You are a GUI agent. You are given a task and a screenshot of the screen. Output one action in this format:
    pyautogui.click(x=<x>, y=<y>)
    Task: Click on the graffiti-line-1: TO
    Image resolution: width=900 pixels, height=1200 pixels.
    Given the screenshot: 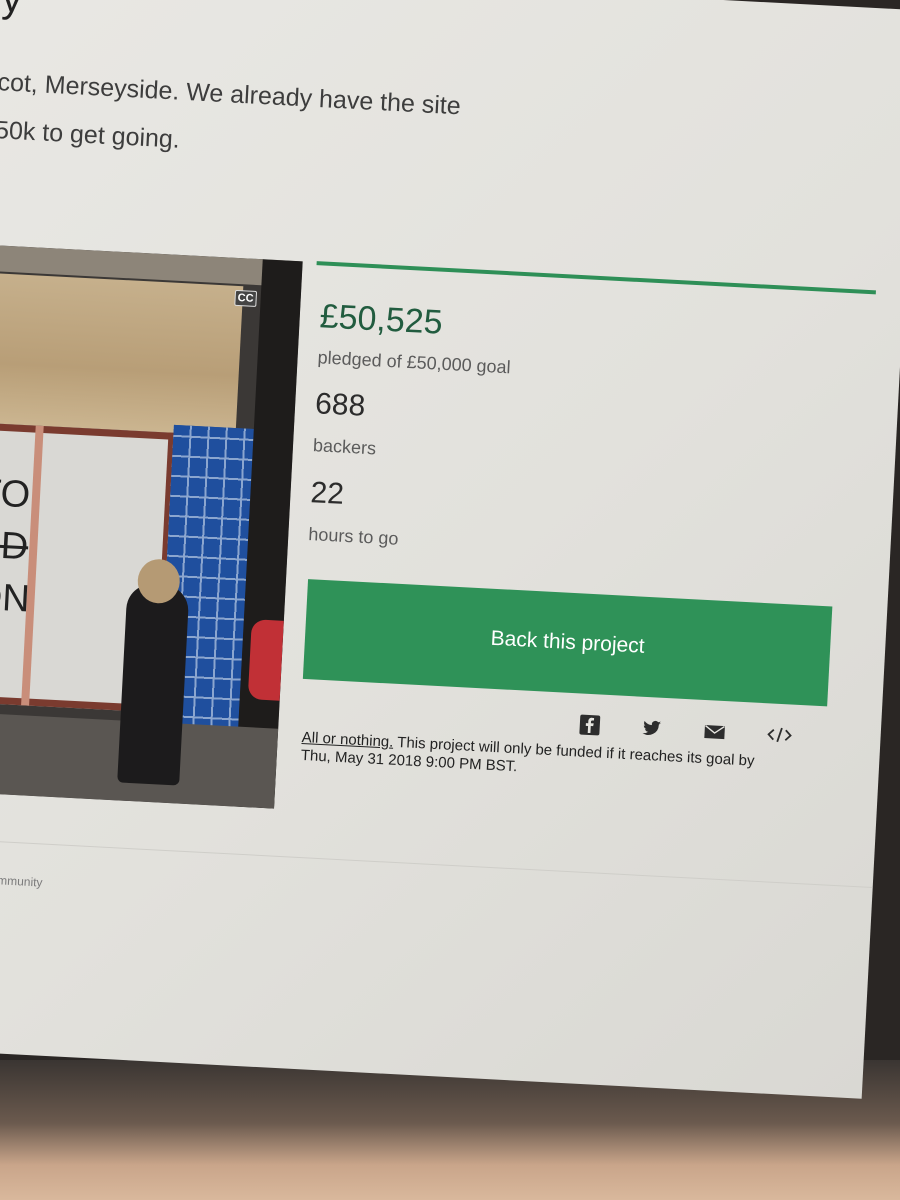 What is the action you would take?
    pyautogui.click(x=16, y=494)
    